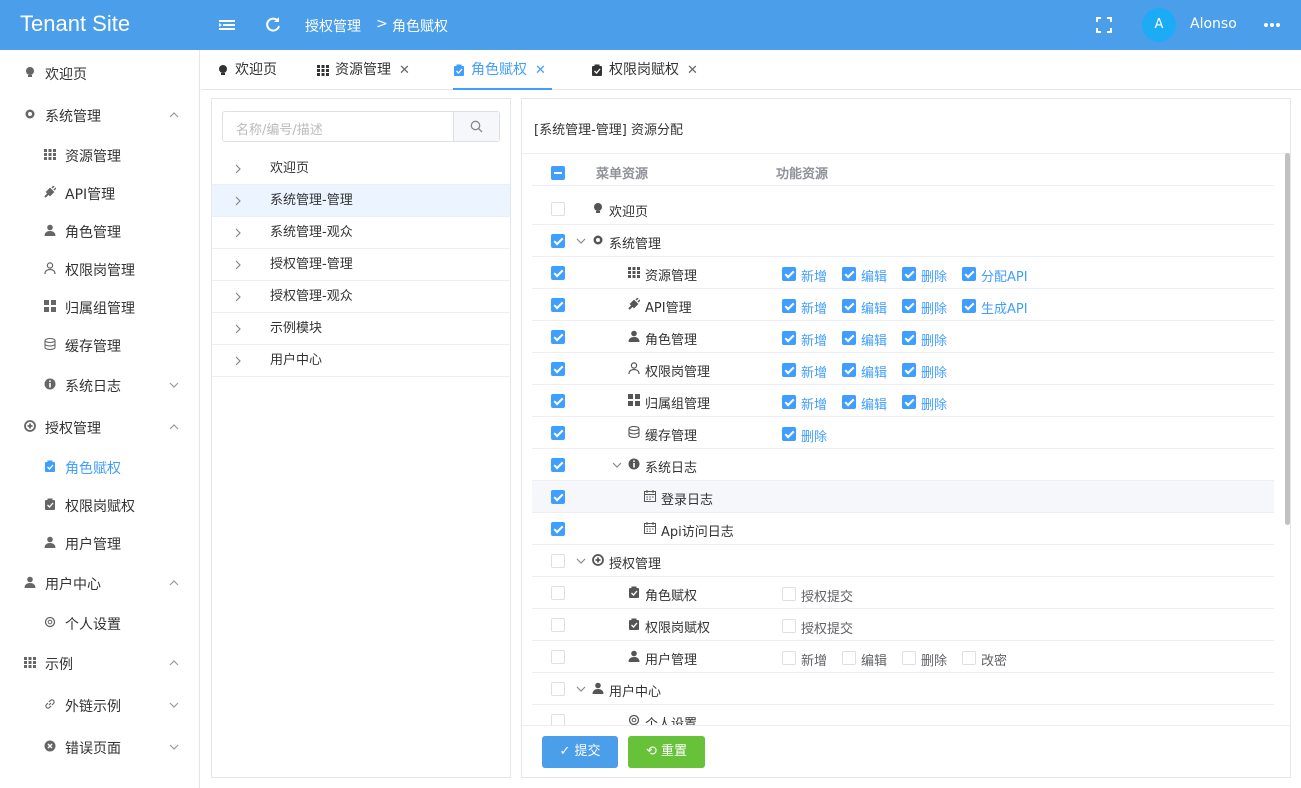 This screenshot has height=788, width=1301. Describe the element at coordinates (1159, 25) in the screenshot. I see `avatar: A` at that location.